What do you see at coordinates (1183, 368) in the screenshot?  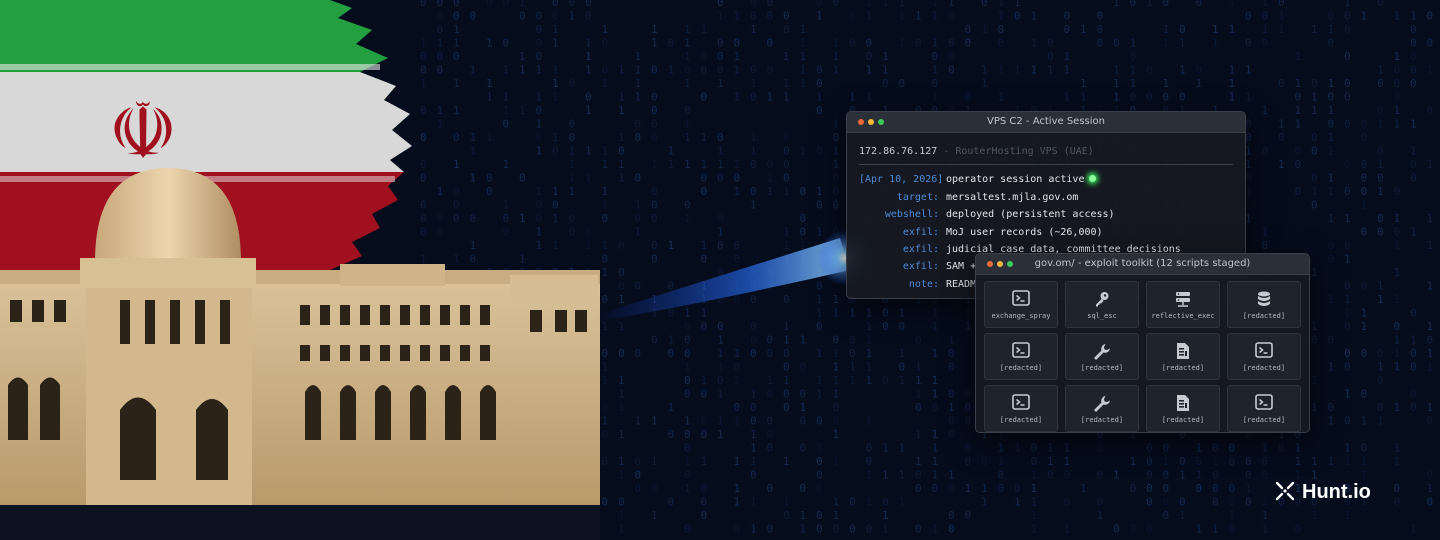 I see `script-label: [redacted]` at bounding box center [1183, 368].